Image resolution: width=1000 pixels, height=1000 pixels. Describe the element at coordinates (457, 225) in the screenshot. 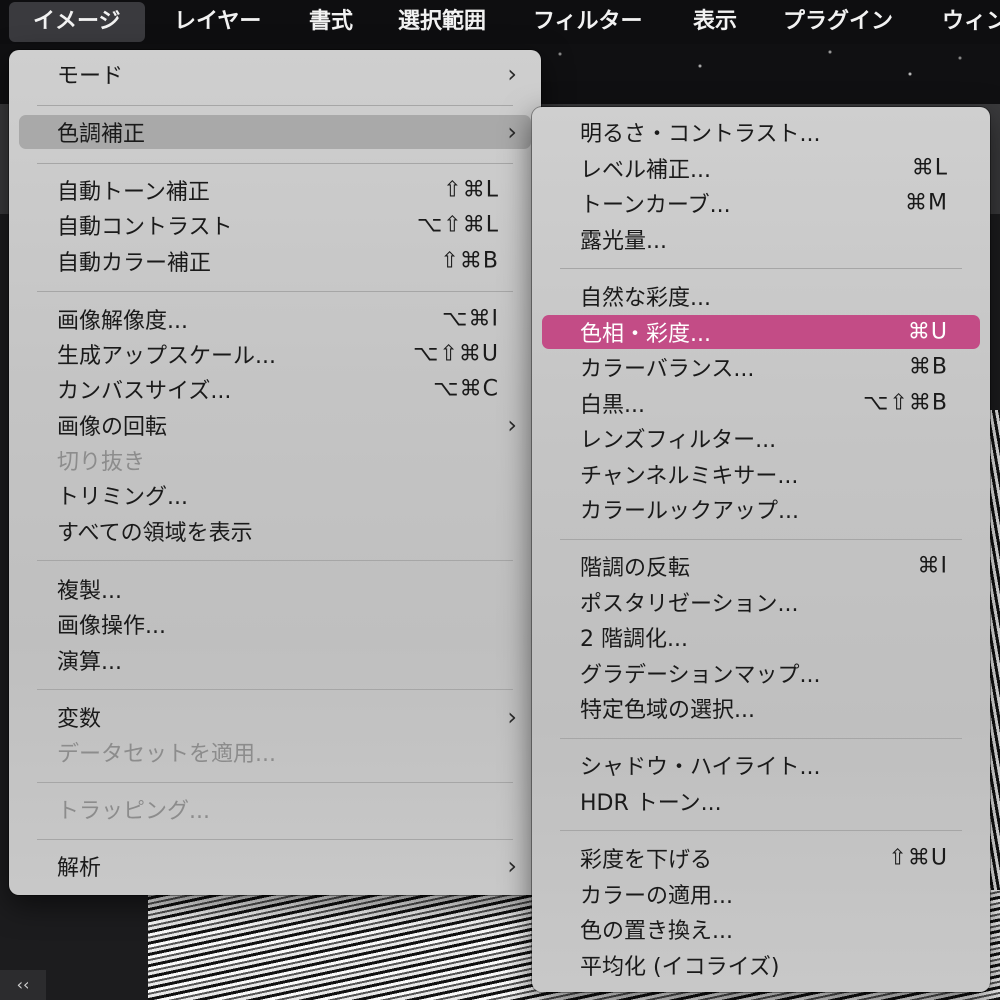

I see `shortcut-label: ⌥⇧⌘L` at that location.